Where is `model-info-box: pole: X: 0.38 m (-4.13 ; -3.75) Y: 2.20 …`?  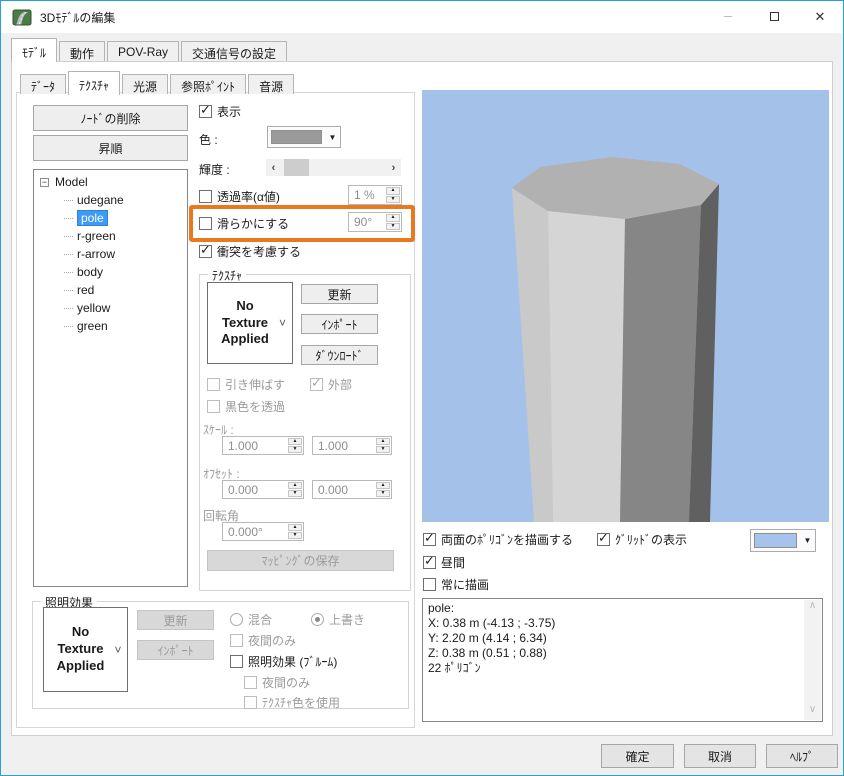
model-info-box: pole: X: 0.38 m (-4.13 ; -3.75) Y: 2.20 … is located at coordinates (622, 660).